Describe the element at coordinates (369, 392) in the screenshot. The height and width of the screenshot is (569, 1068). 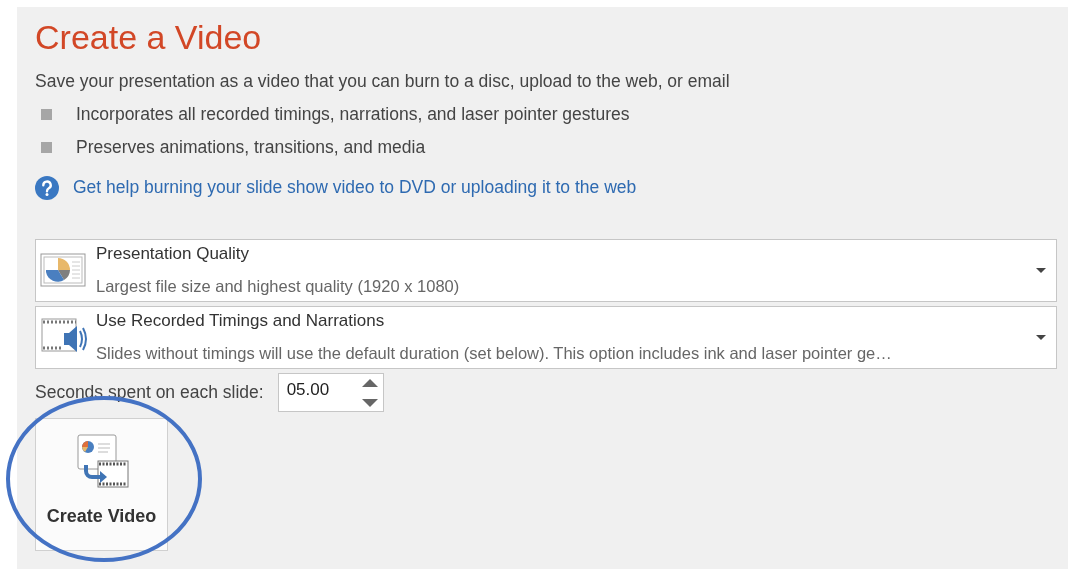
I see `spin-arrows-icon` at that location.